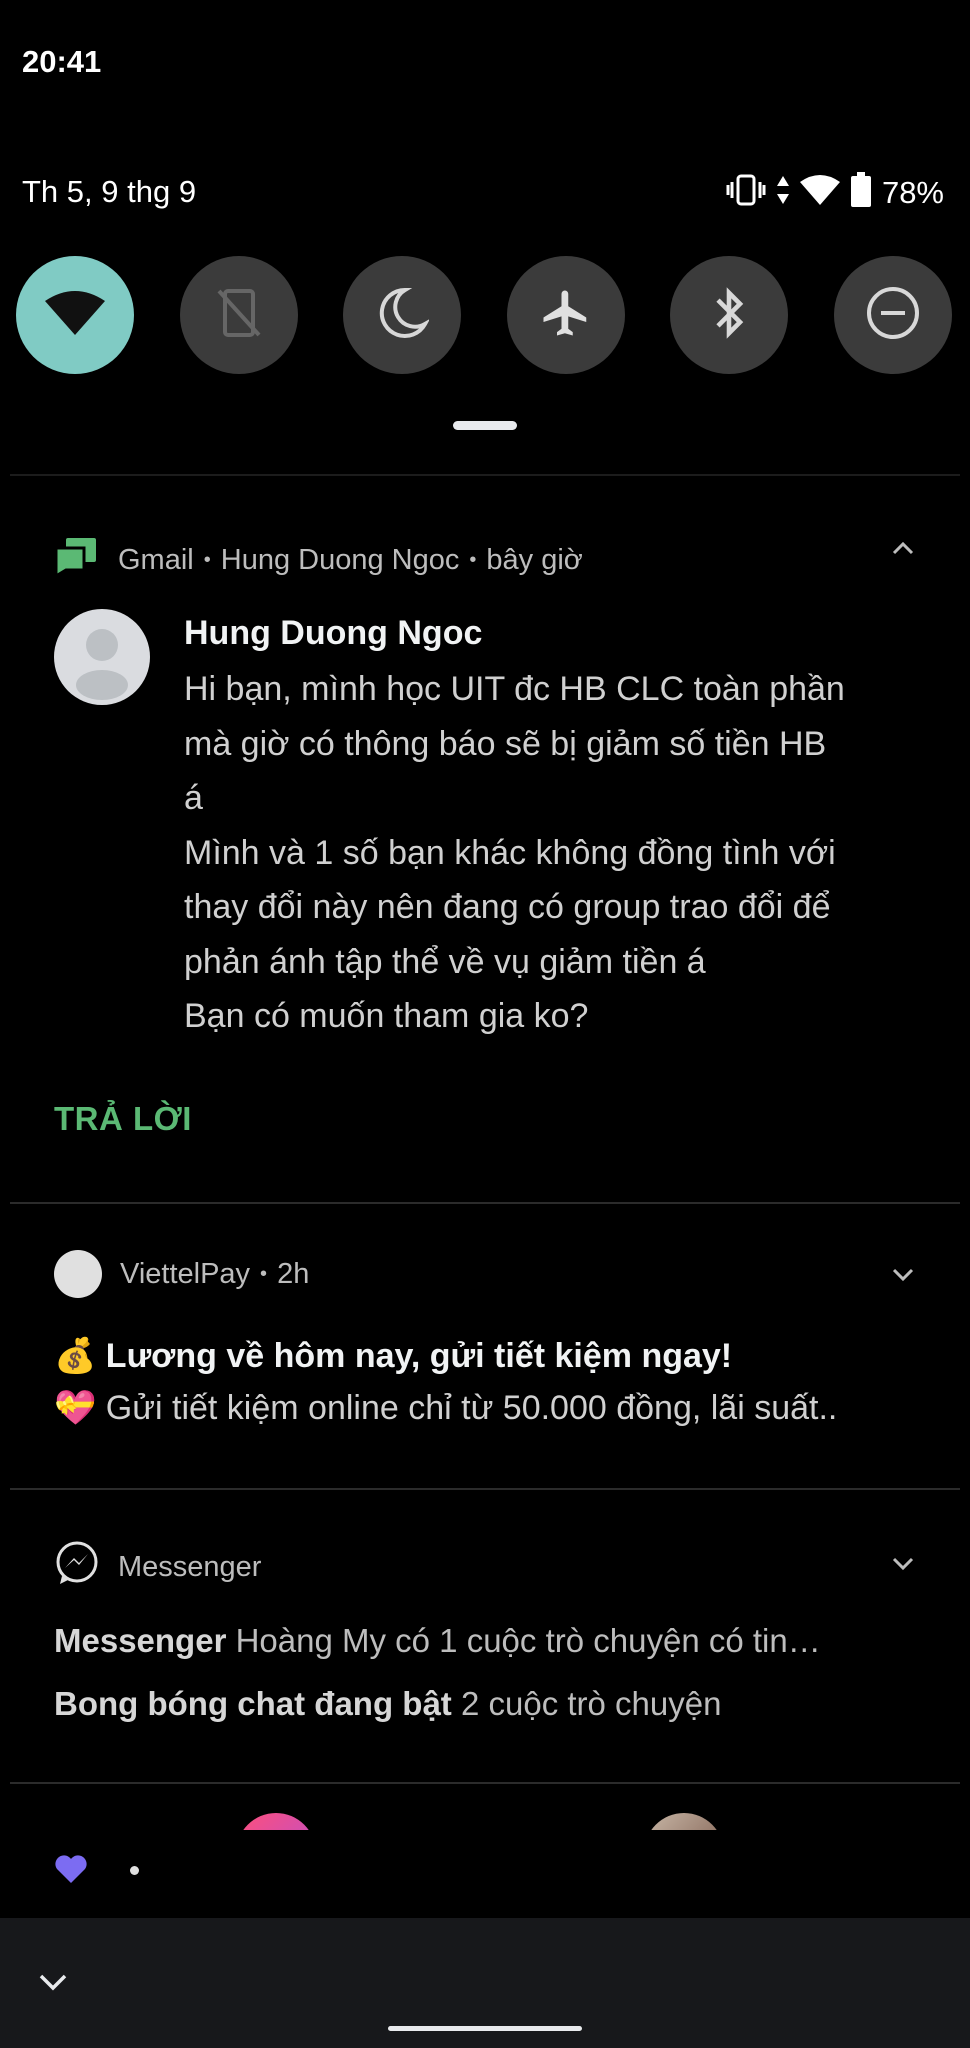 The image size is (970, 2048). Describe the element at coordinates (253, 1703) in the screenshot. I see `messenger-line-2-bold: Bong bóng chat đang bật` at that location.